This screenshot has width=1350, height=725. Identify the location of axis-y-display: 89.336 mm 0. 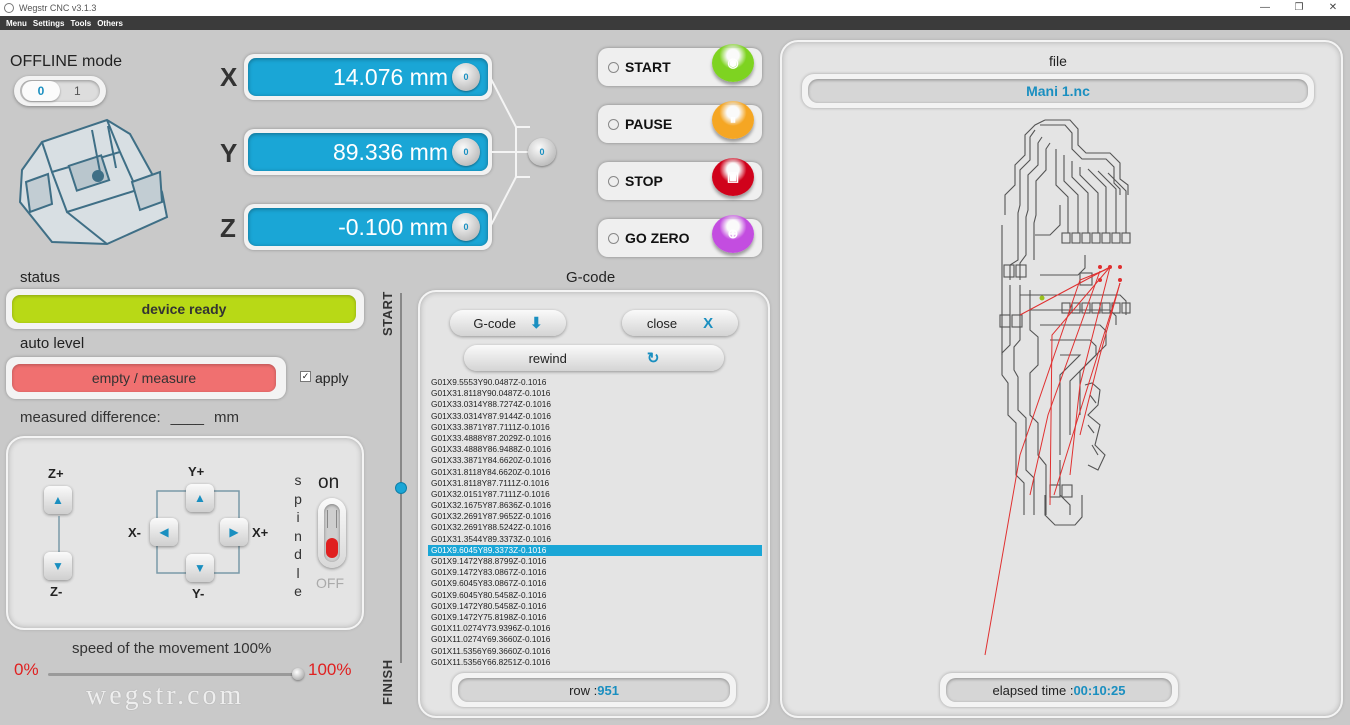
(368, 152).